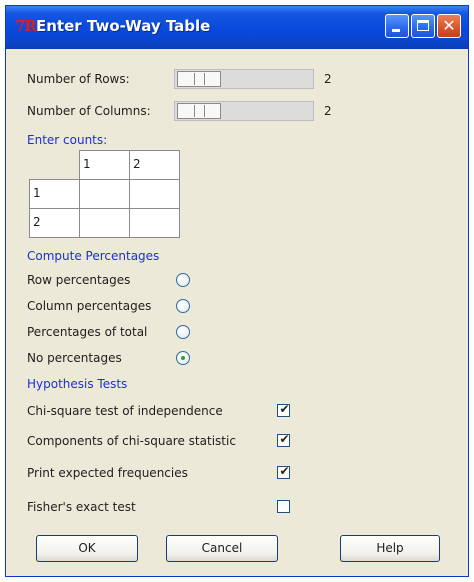 This screenshot has width=474, height=582. What do you see at coordinates (390, 548) in the screenshot?
I see `help-button: Help` at bounding box center [390, 548].